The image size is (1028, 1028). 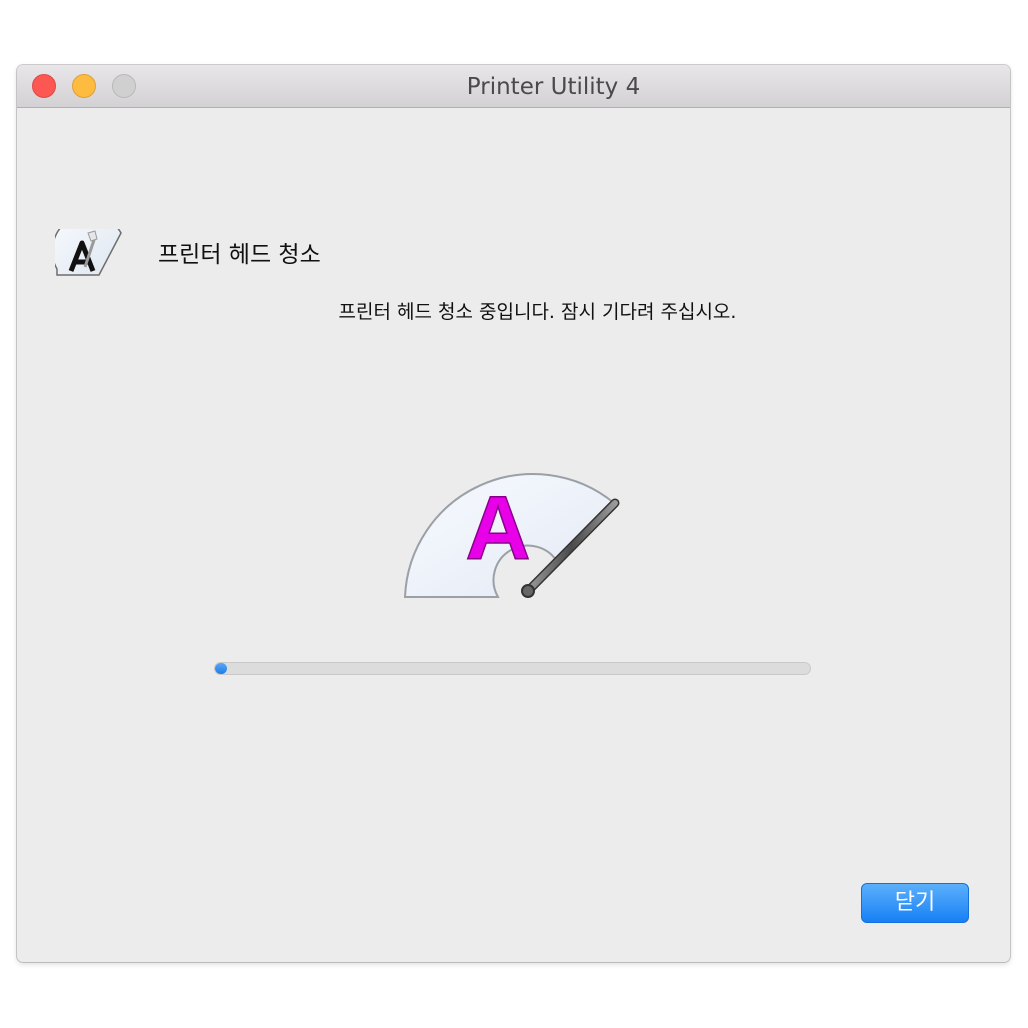 What do you see at coordinates (88, 252) in the screenshot?
I see `printhead-cleaning-icon` at bounding box center [88, 252].